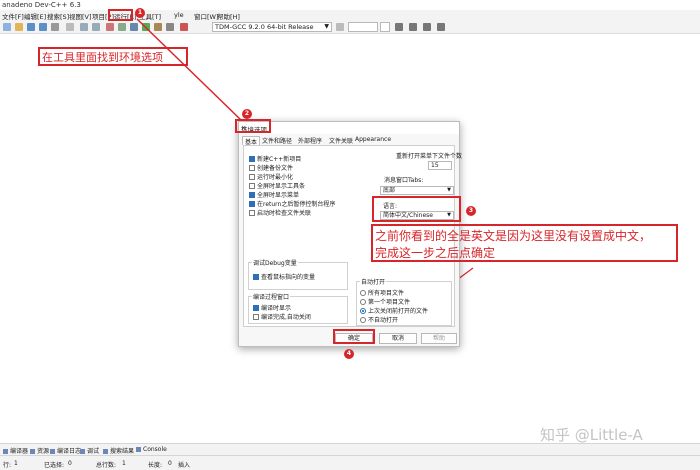 The height and width of the screenshot is (470, 700). What do you see at coordinates (284, 213) in the screenshot?
I see `option-label: 启动时检查文件关联` at bounding box center [284, 213].